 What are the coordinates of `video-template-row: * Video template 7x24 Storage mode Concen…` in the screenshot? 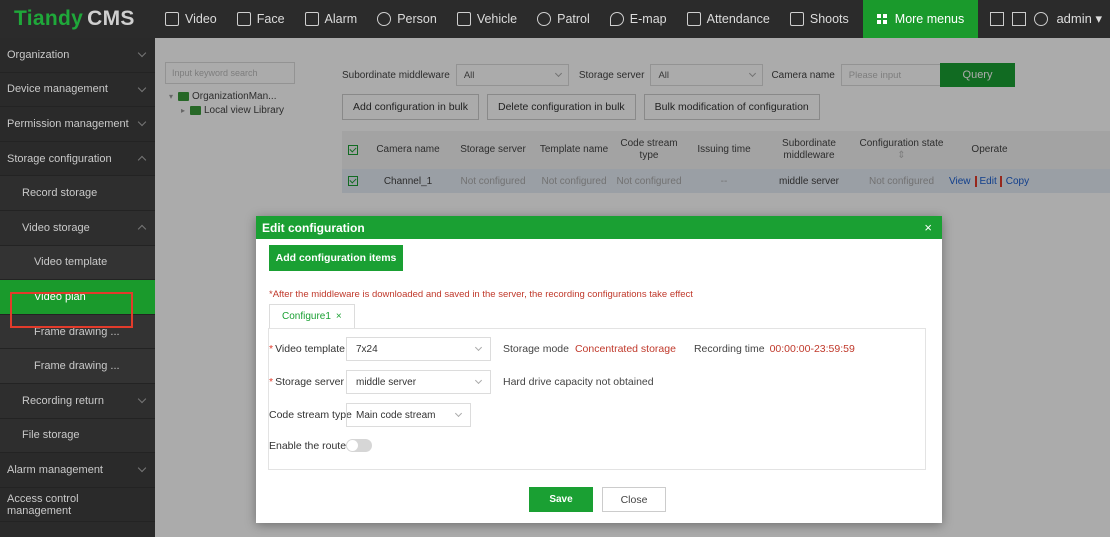 It's located at (562, 349).